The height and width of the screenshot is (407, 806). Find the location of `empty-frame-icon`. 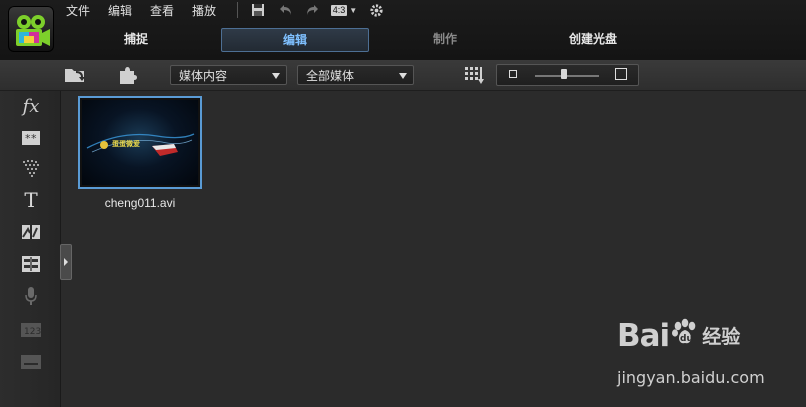

empty-frame-icon is located at coordinates (31, 362).